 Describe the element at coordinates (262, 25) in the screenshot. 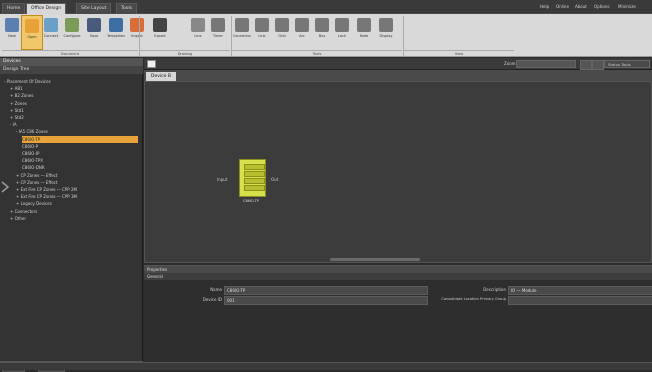

I see `link-icon` at that location.